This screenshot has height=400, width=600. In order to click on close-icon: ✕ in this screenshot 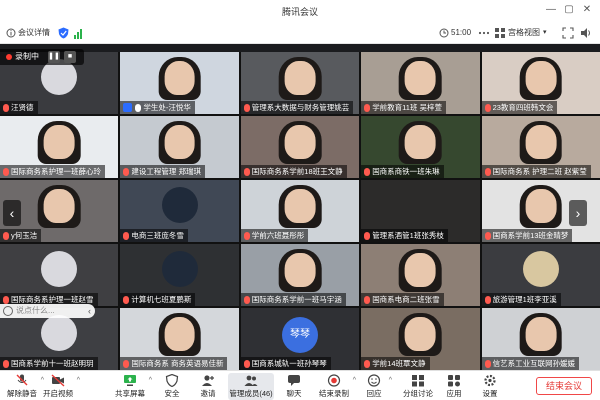, I will do `click(587, 10)`.